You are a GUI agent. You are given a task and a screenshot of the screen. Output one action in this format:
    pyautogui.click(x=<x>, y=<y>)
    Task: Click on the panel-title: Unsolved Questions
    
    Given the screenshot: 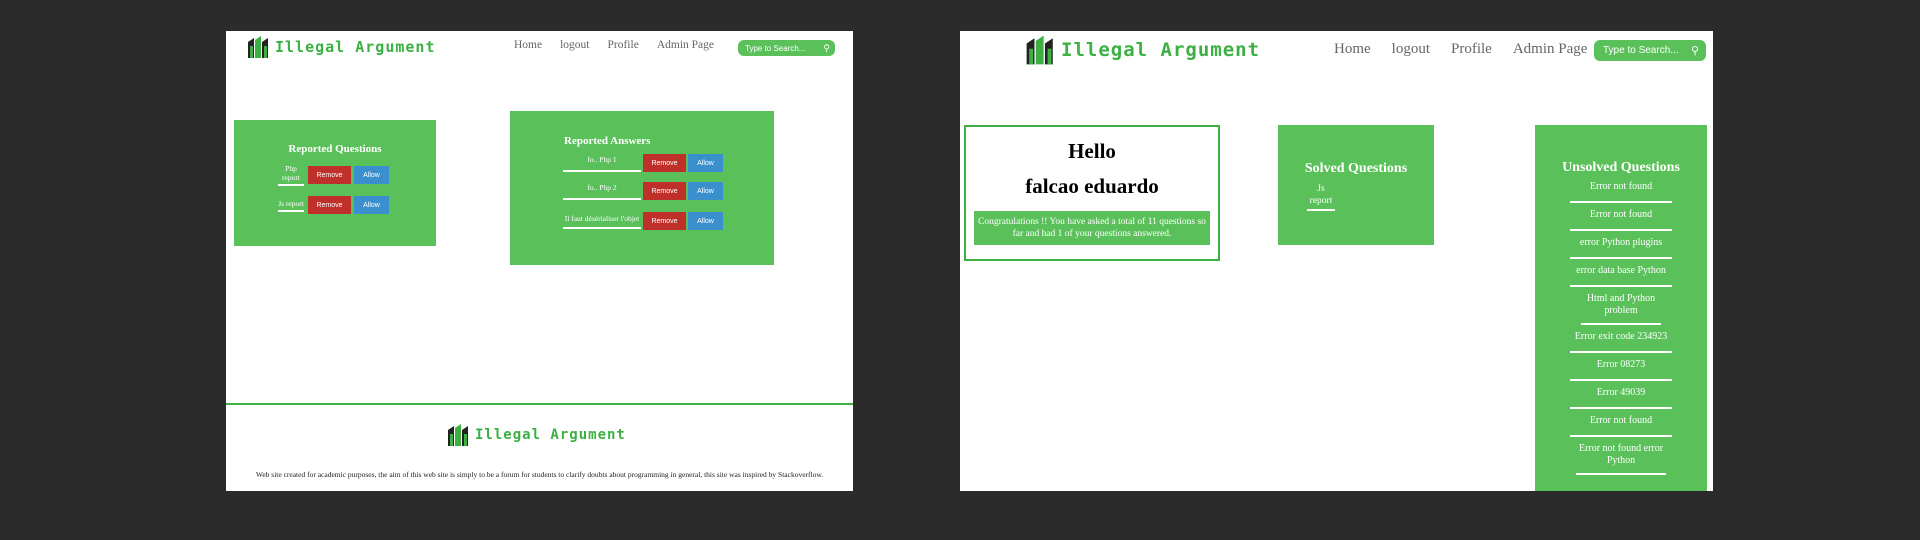 What is the action you would take?
    pyautogui.click(x=1621, y=167)
    